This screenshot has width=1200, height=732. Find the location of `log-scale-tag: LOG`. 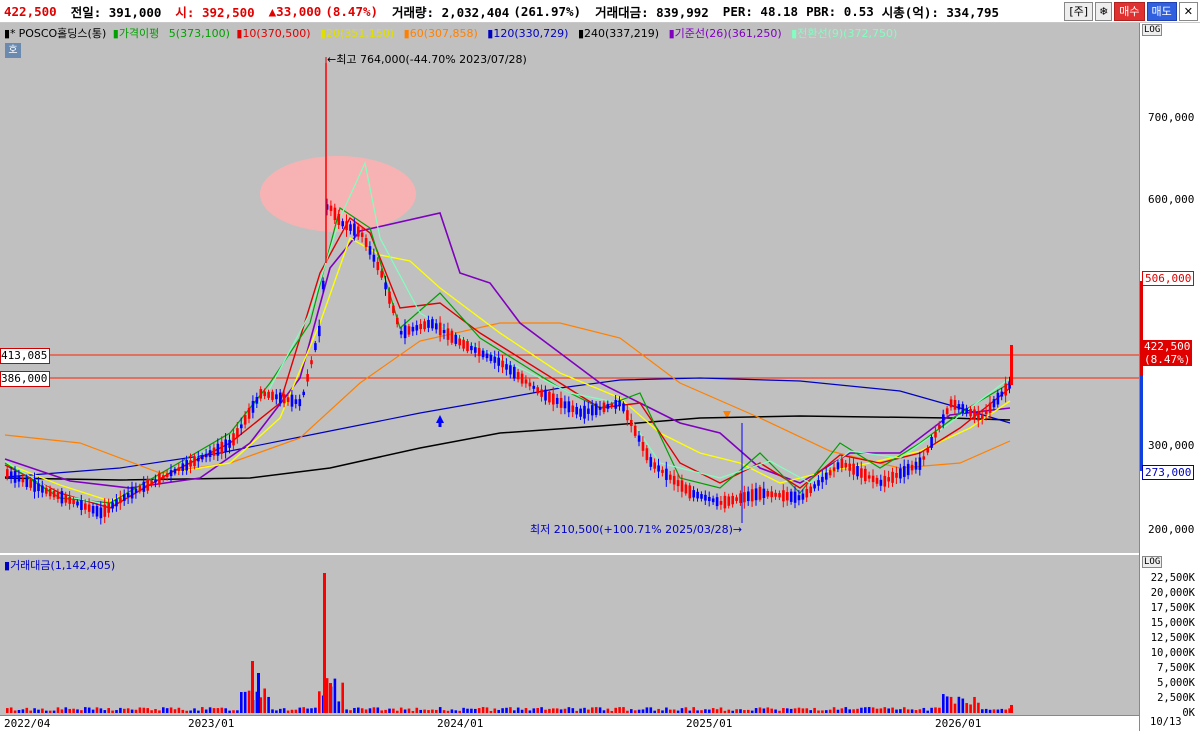

log-scale-tag: LOG is located at coordinates (1152, 30).